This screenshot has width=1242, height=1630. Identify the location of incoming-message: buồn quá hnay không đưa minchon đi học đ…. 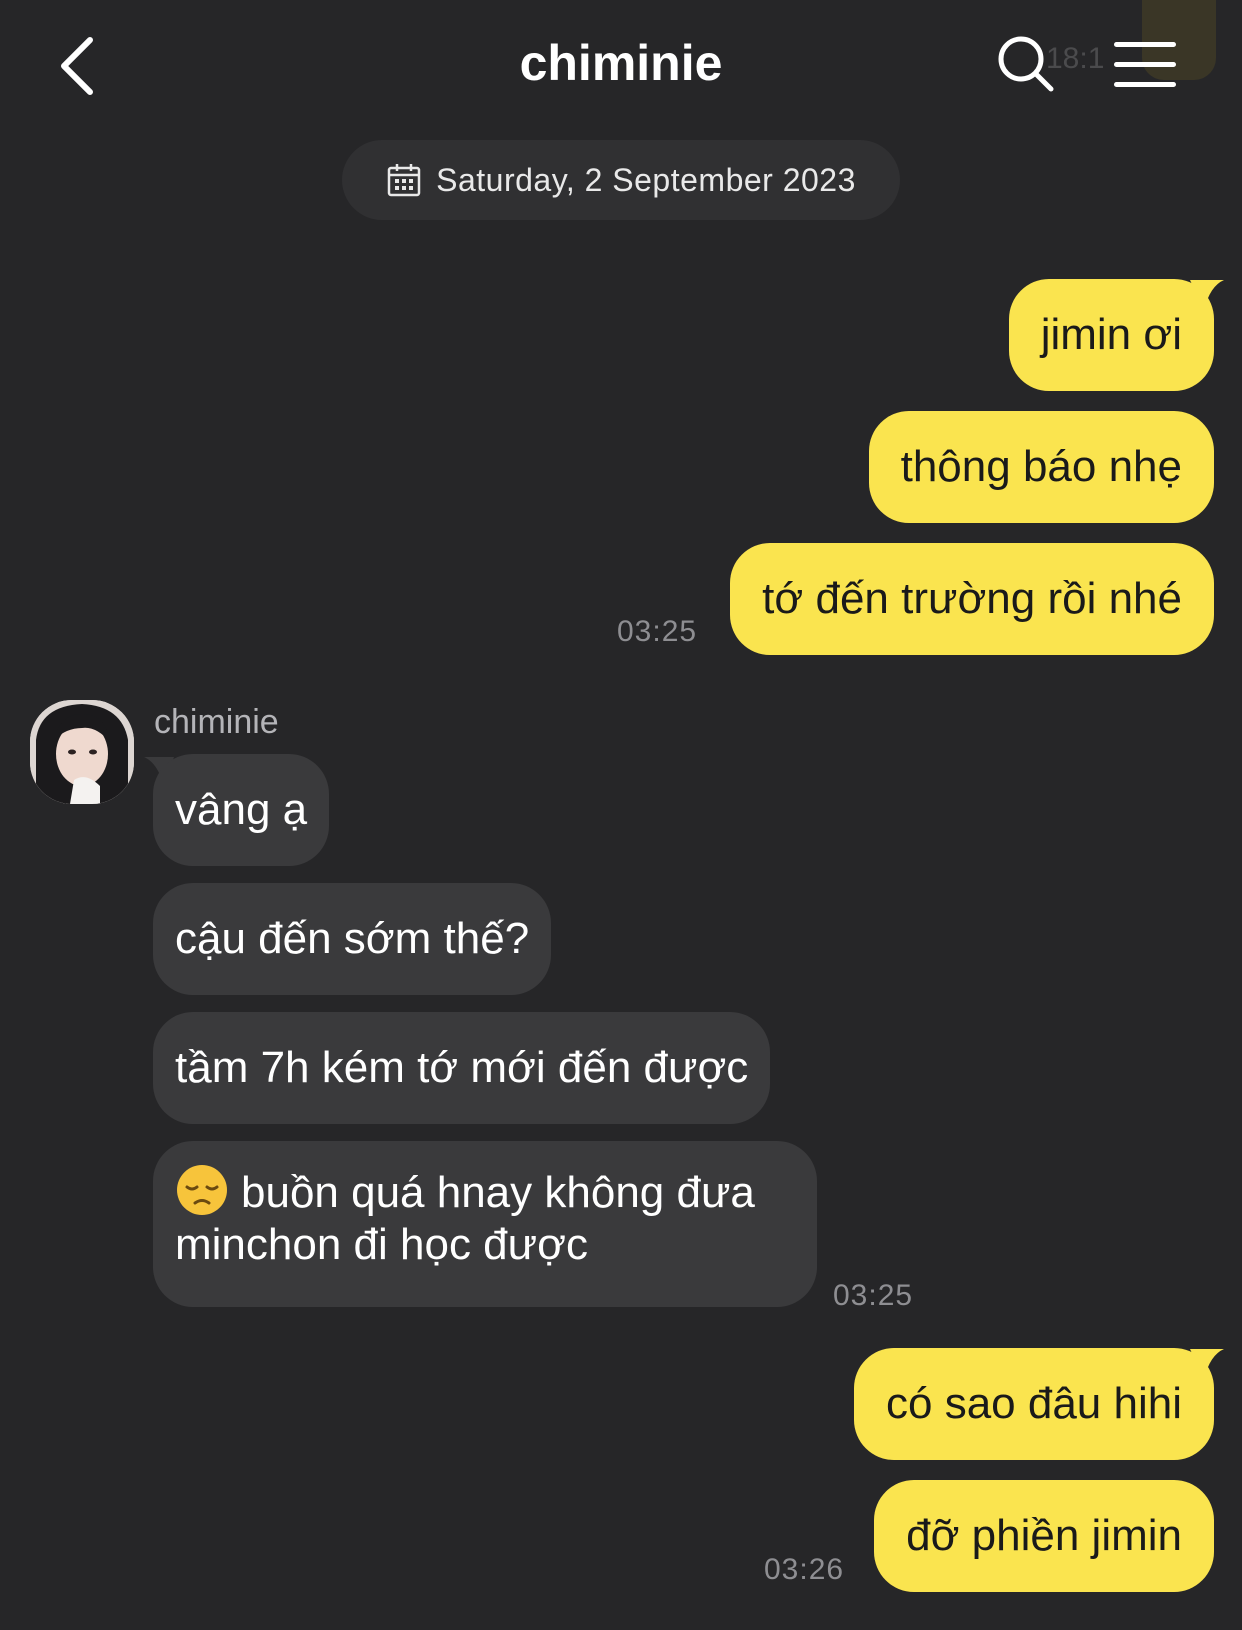
(485, 1224).